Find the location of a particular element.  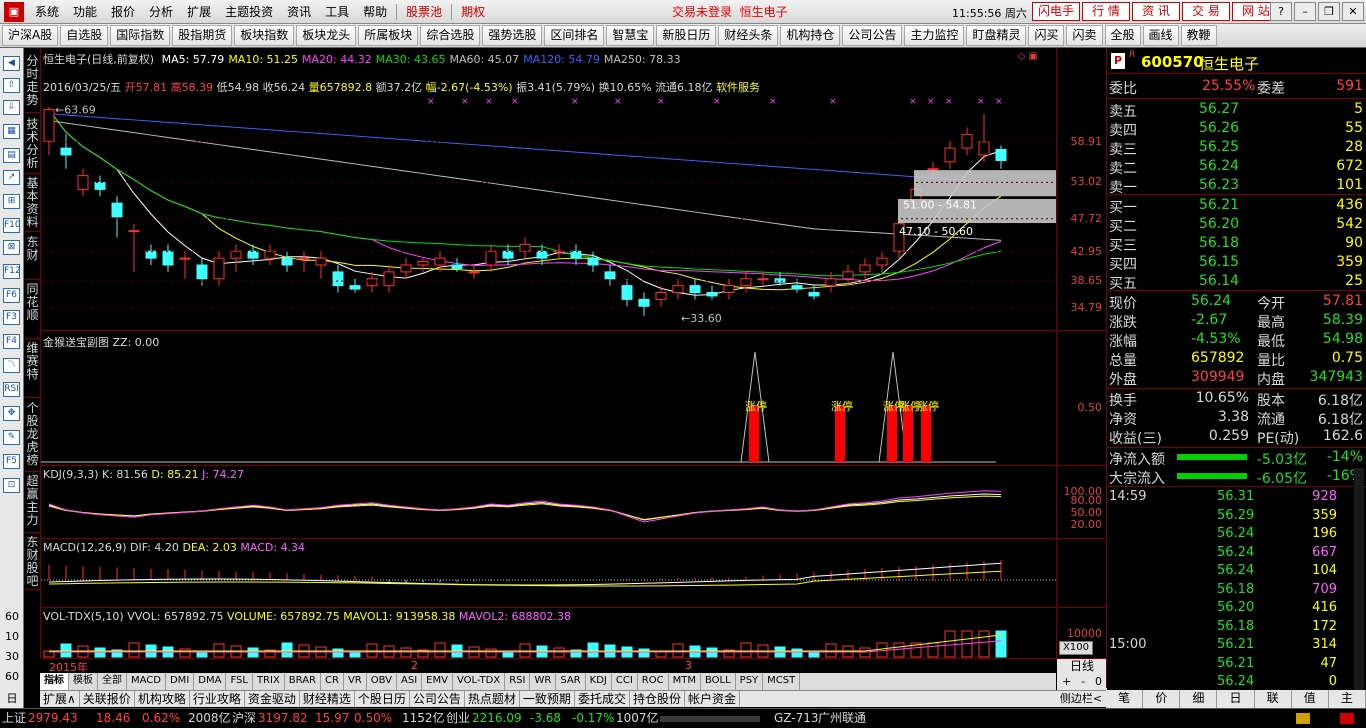

leftbar-icon-11: F3 is located at coordinates (11, 317).